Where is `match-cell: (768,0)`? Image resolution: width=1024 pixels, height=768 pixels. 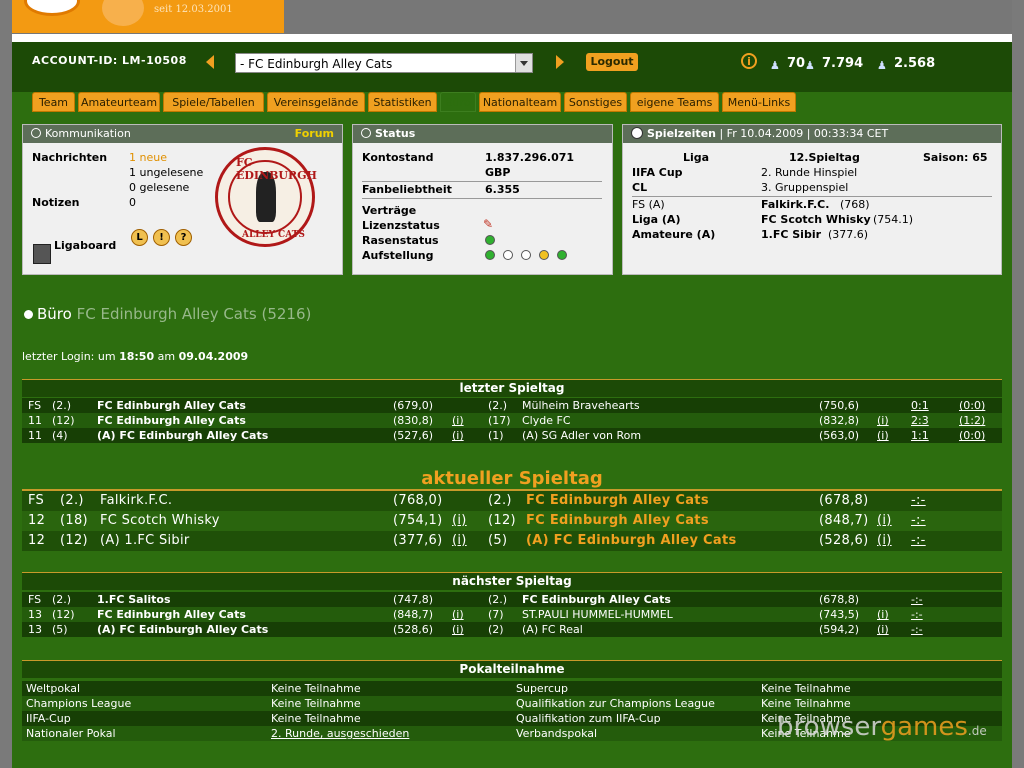
match-cell: (768,0) is located at coordinates (418, 500).